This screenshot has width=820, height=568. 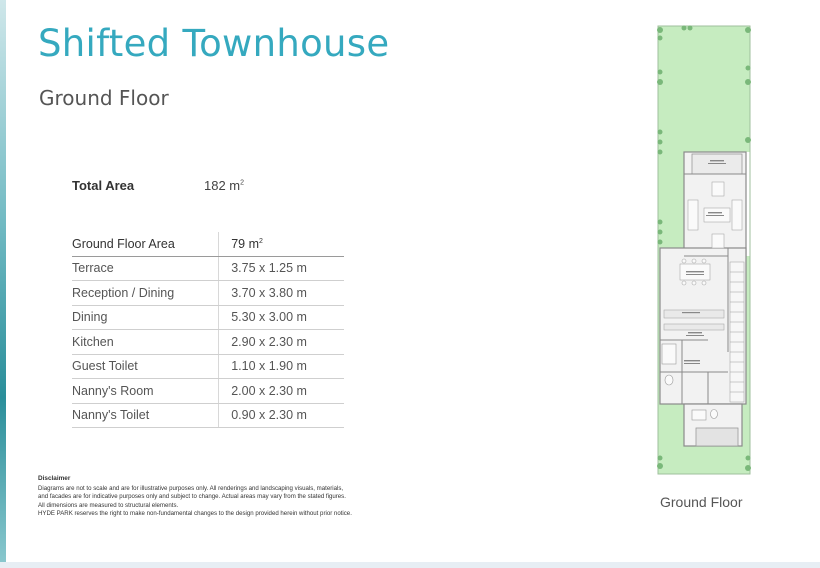 What do you see at coordinates (242, 183) in the screenshot?
I see `total-area-unit-sup: 2` at bounding box center [242, 183].